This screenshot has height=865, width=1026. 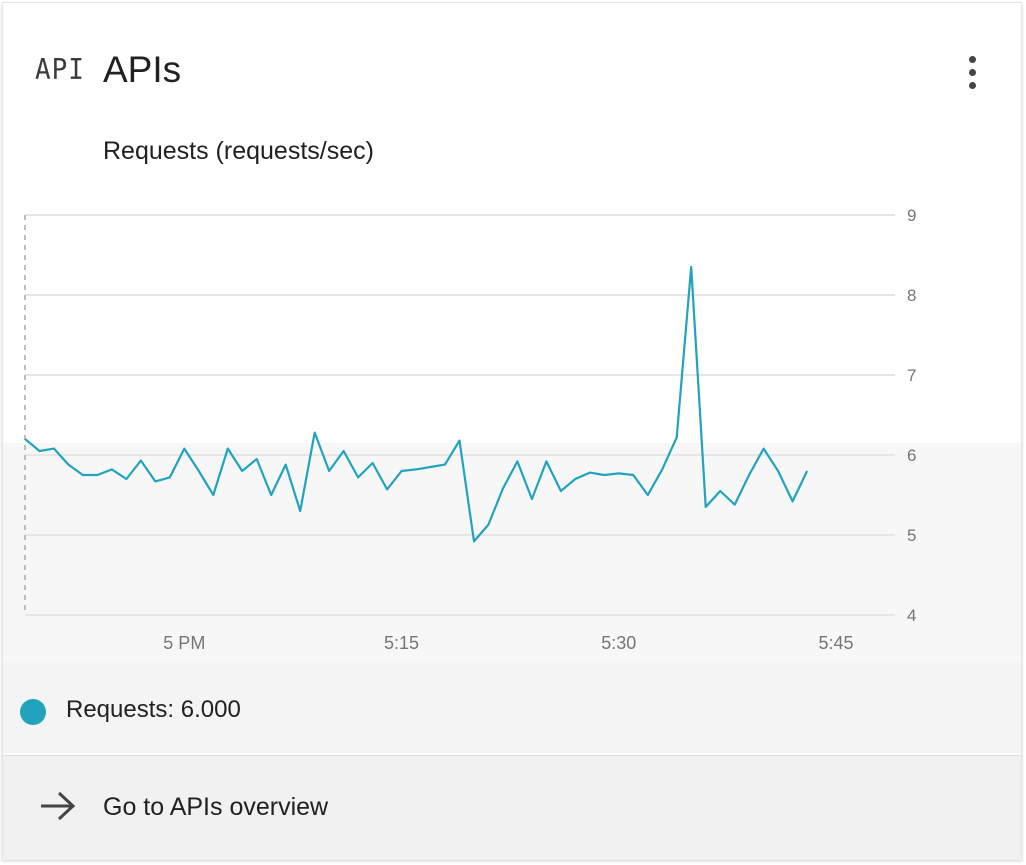 I want to click on legend-series-value: 6.000, so click(x=210, y=709).